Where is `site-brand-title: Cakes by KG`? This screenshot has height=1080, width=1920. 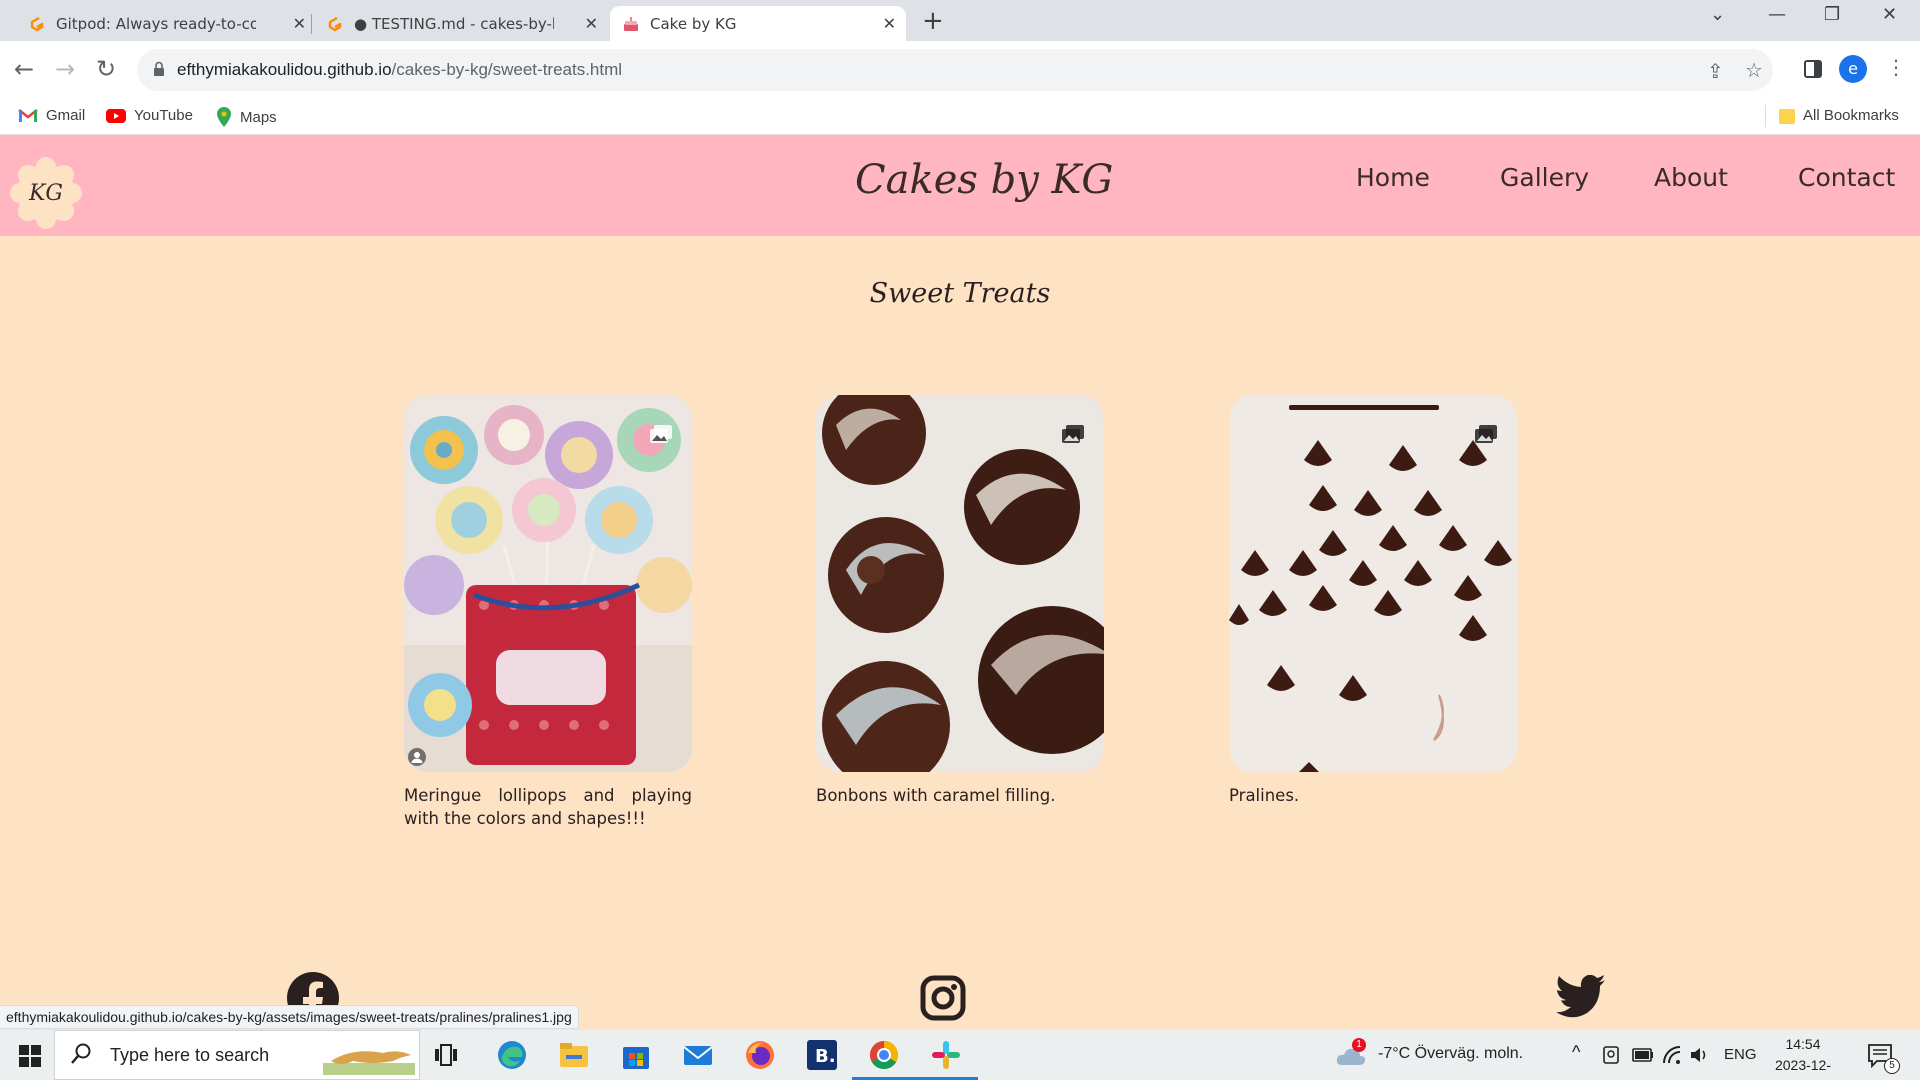 site-brand-title: Cakes by KG is located at coordinates (984, 180).